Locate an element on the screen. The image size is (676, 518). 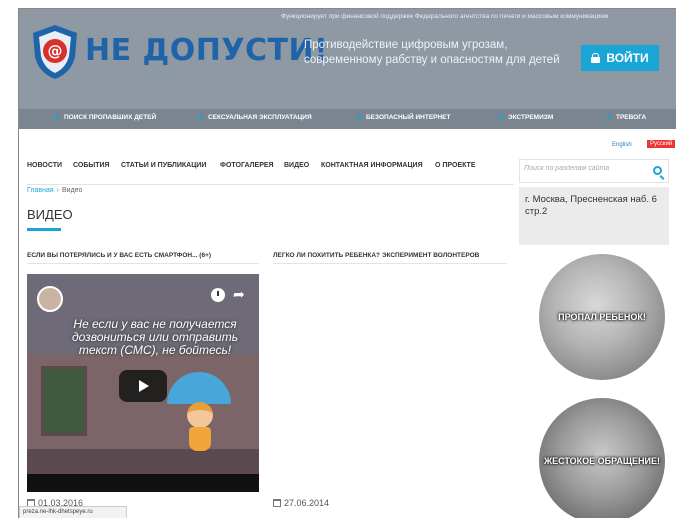
page-title: ВИДЕО is located at coordinates (50, 214).